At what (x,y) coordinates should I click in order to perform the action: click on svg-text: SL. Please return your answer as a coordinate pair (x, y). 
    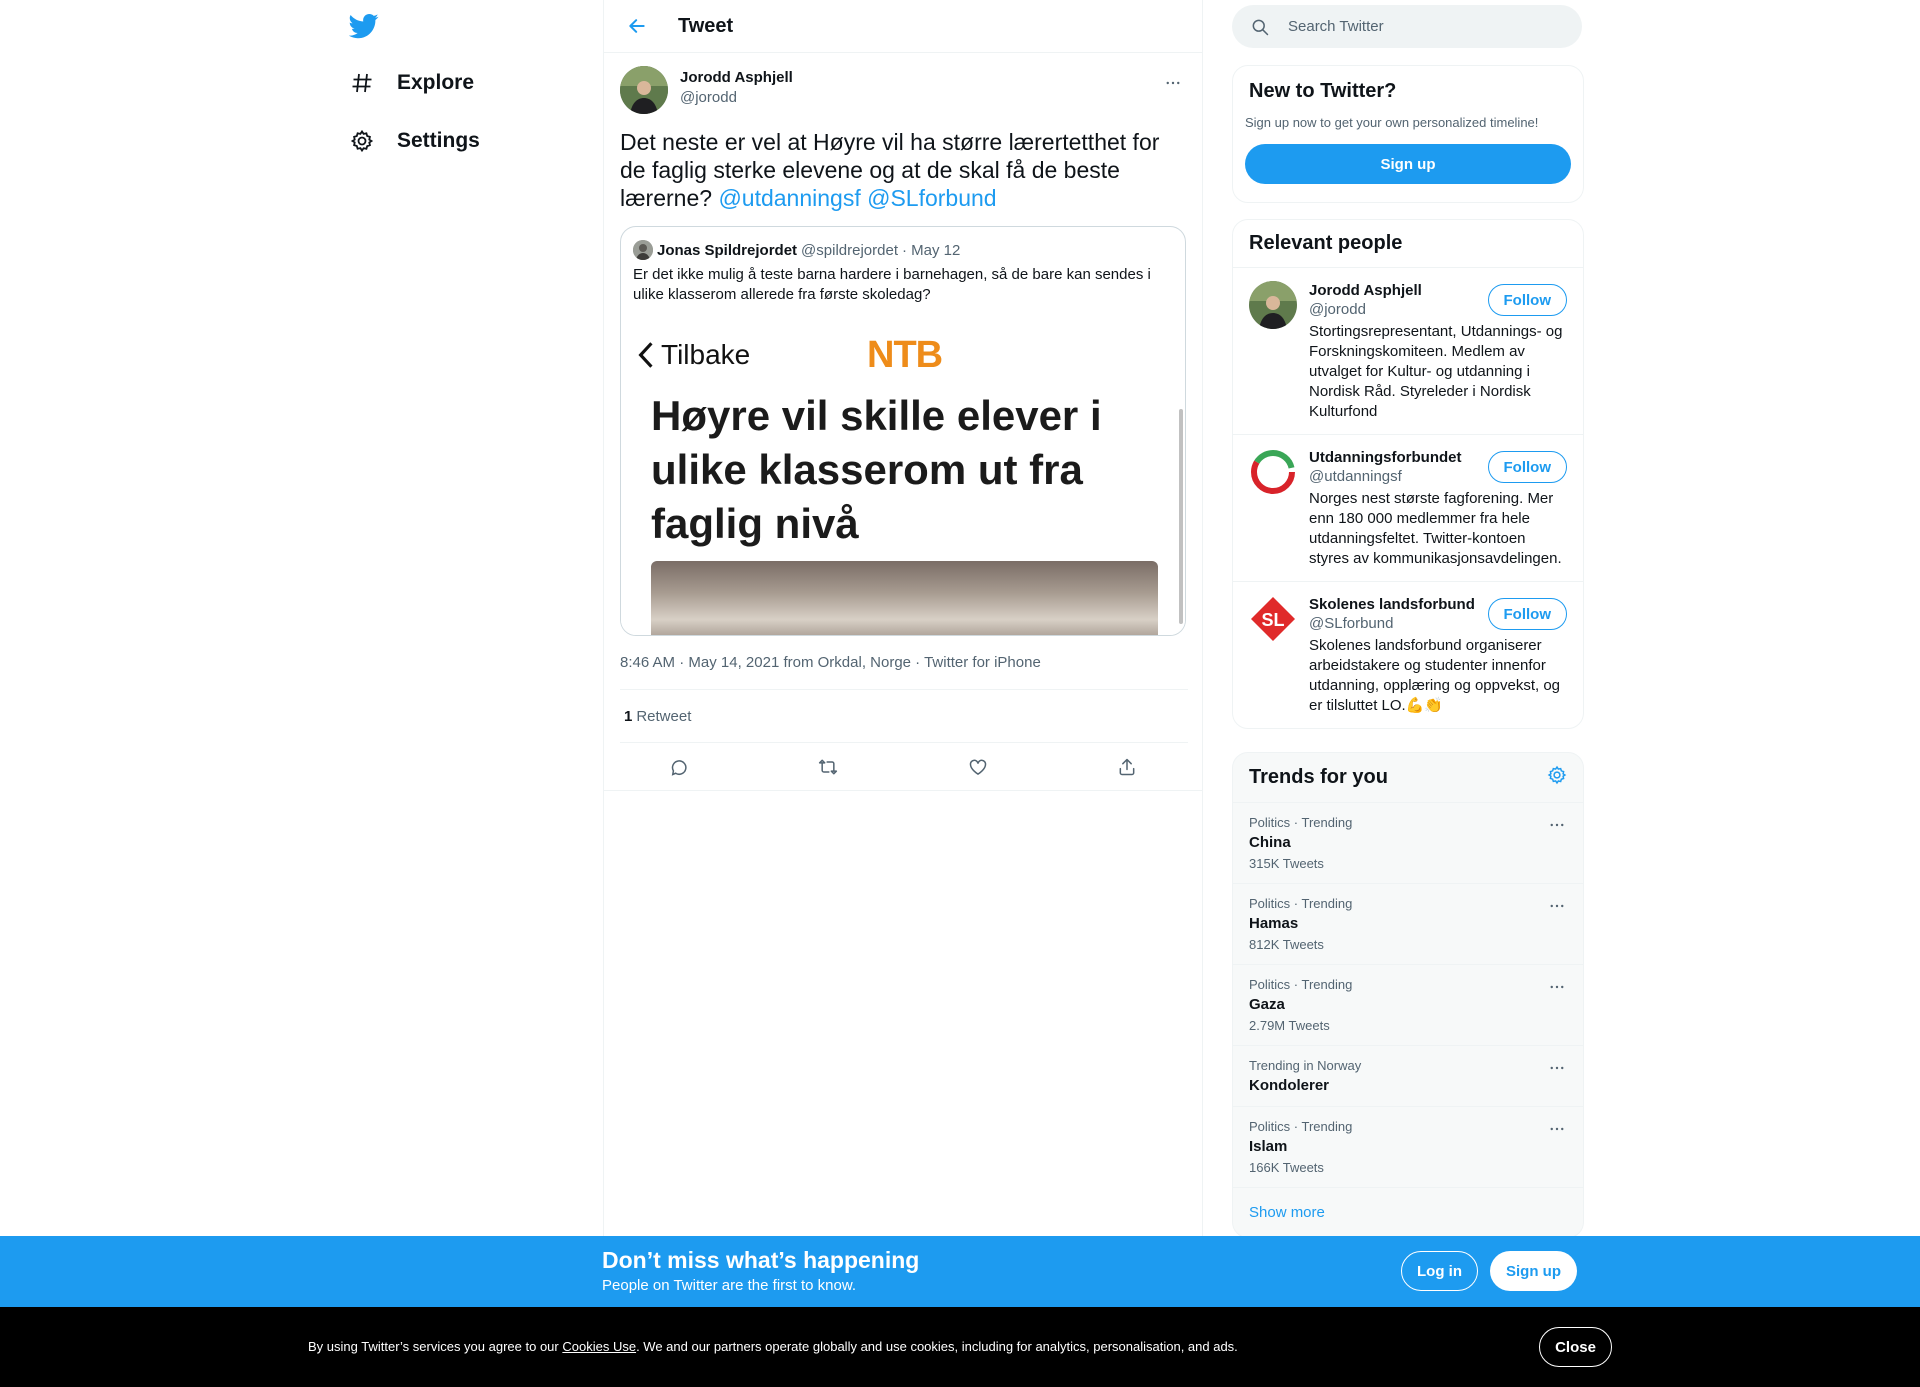
    Looking at the image, I should click on (1272, 620).